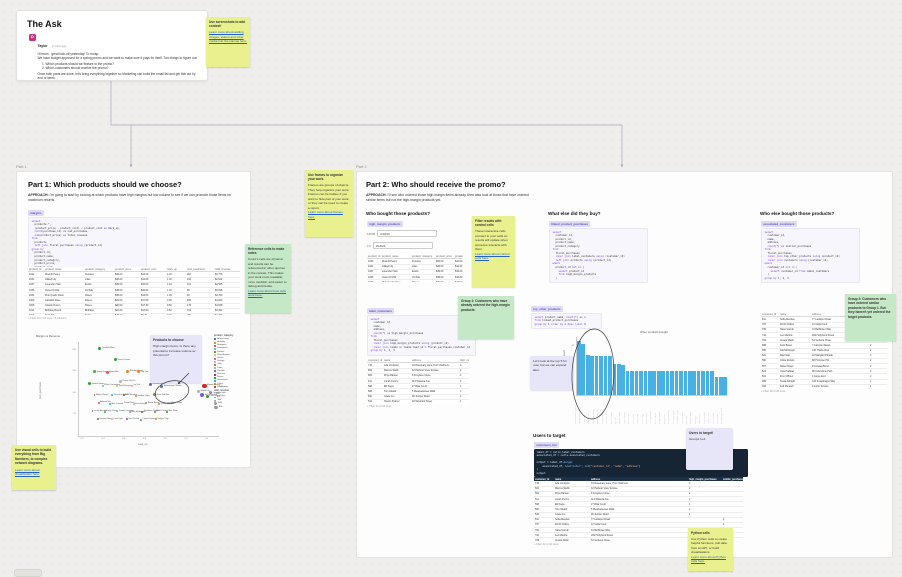 This screenshot has width=902, height=577. I want to click on sticky-link: Learn more about visualisation here., so click(34, 472).